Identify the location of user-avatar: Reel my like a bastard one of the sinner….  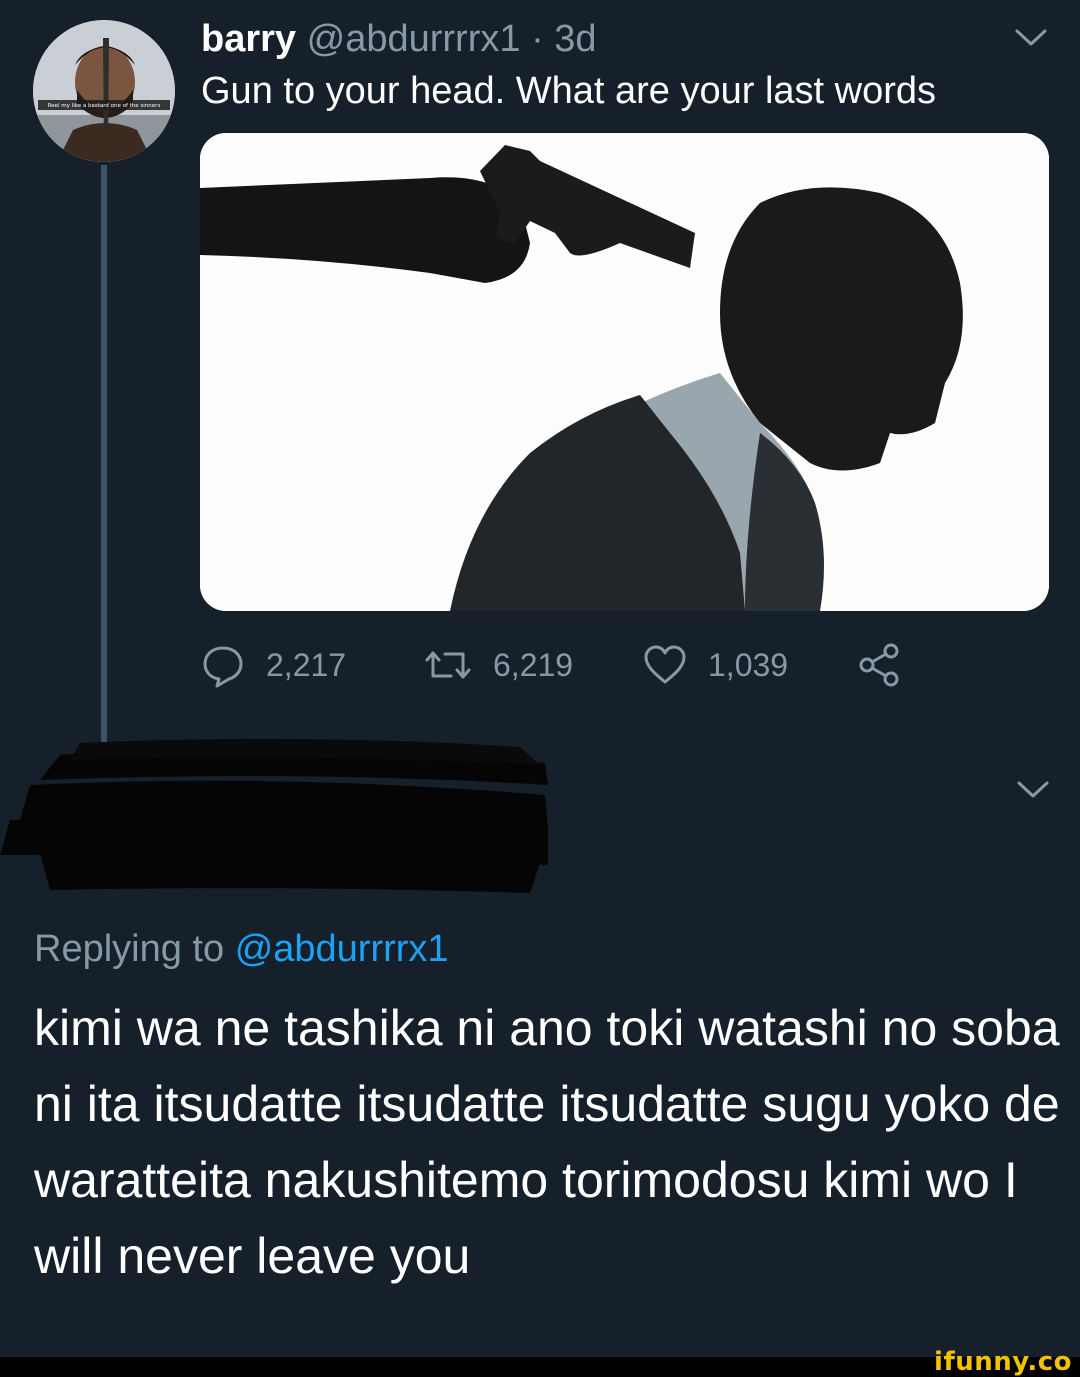
(104, 91).